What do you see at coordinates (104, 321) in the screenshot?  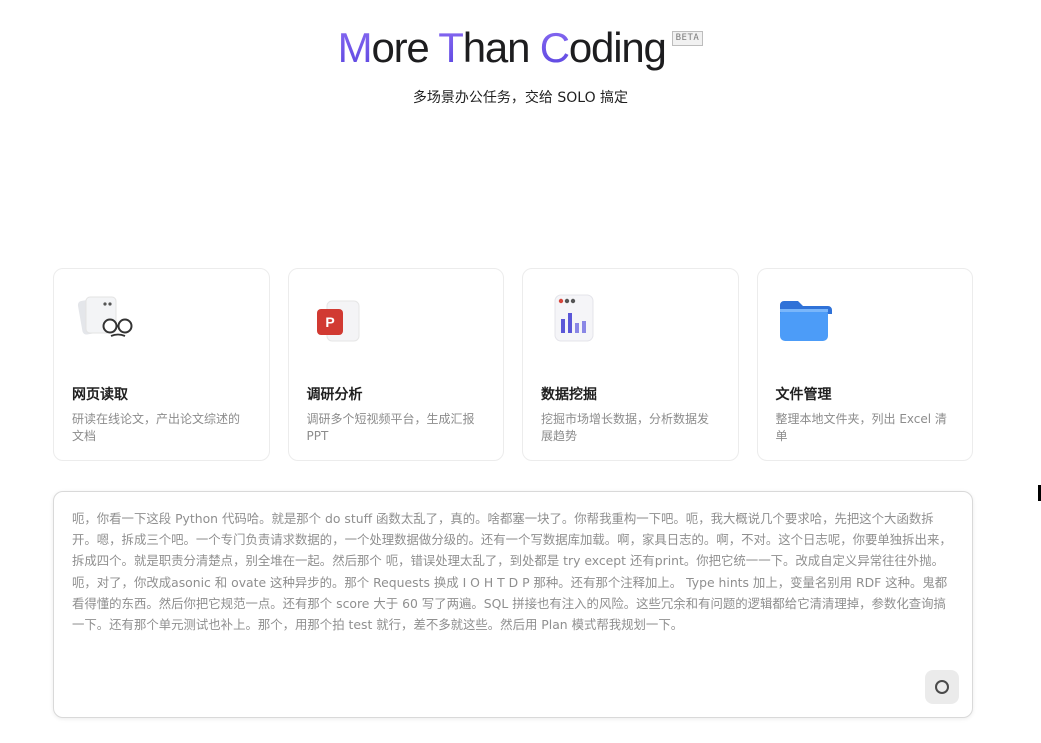 I see `web-reading-icon` at bounding box center [104, 321].